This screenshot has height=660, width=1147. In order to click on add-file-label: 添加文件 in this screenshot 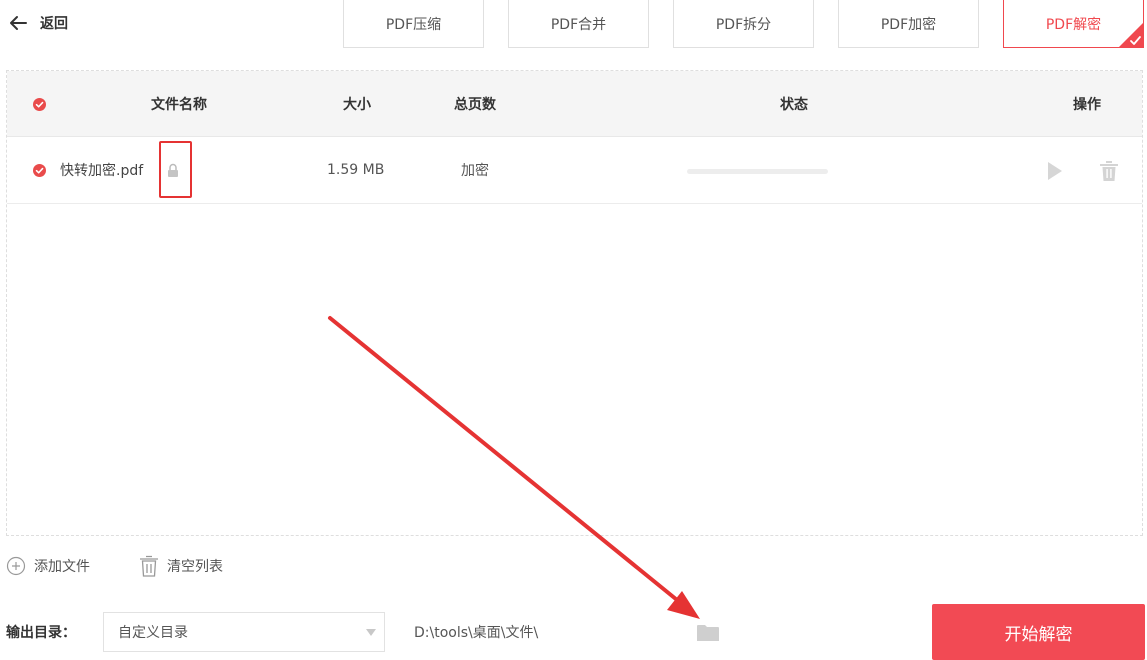, I will do `click(62, 567)`.